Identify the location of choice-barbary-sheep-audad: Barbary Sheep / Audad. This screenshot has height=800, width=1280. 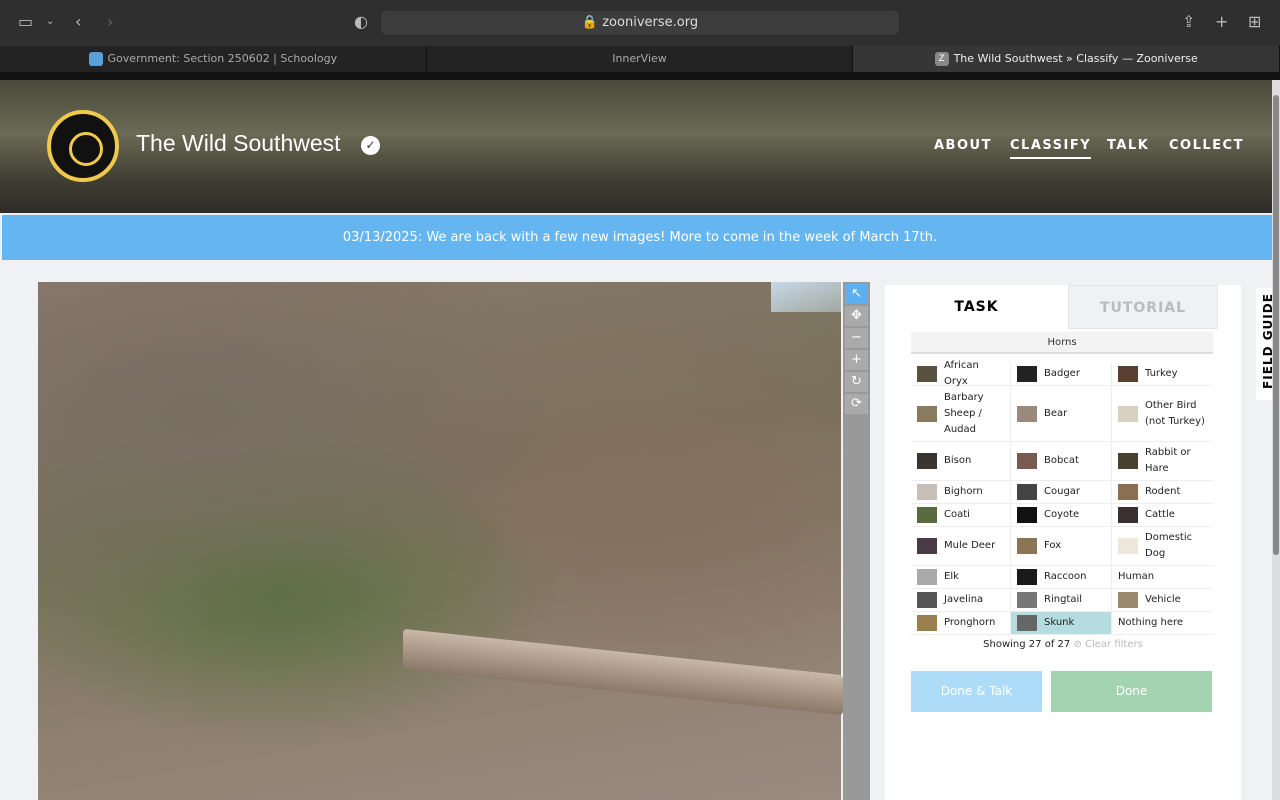
(961, 414).